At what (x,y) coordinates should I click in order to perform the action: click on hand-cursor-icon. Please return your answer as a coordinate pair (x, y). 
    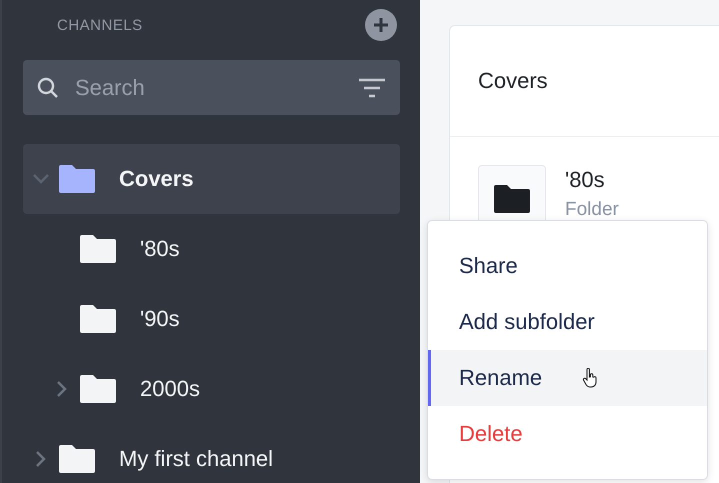
    Looking at the image, I should click on (590, 378).